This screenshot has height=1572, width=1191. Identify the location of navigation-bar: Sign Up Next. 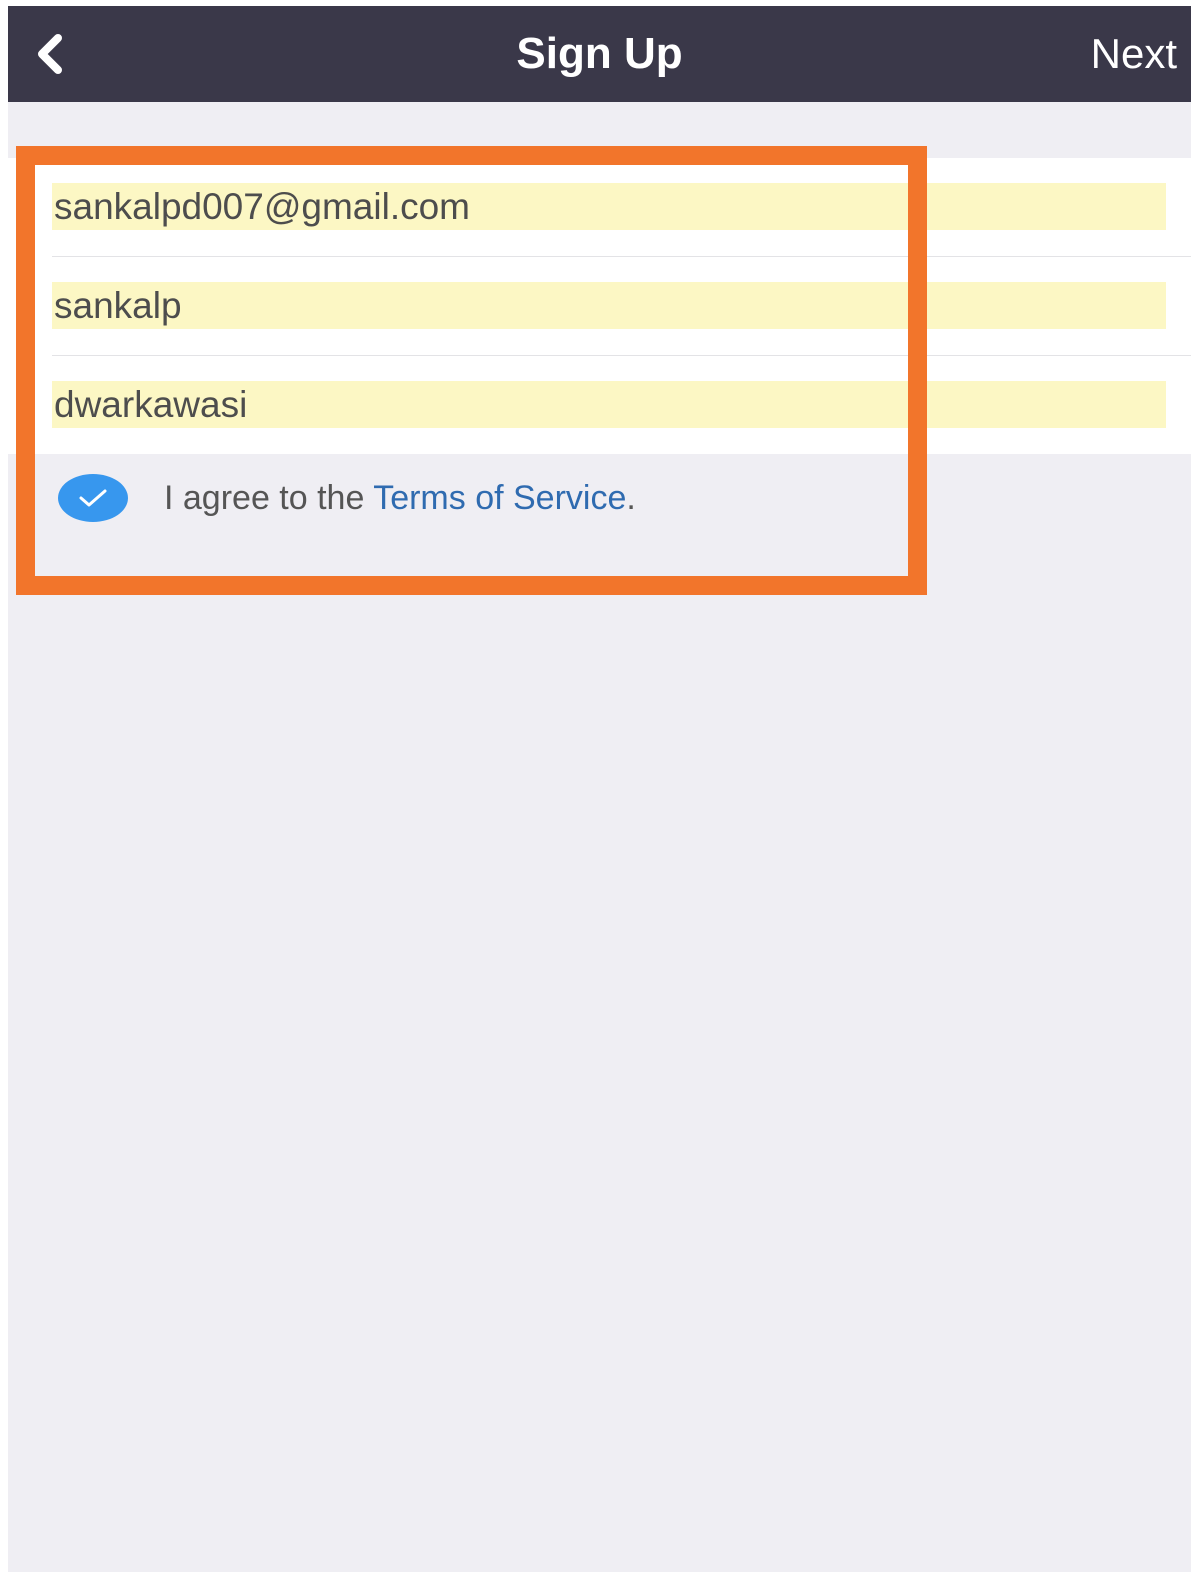
(599, 54).